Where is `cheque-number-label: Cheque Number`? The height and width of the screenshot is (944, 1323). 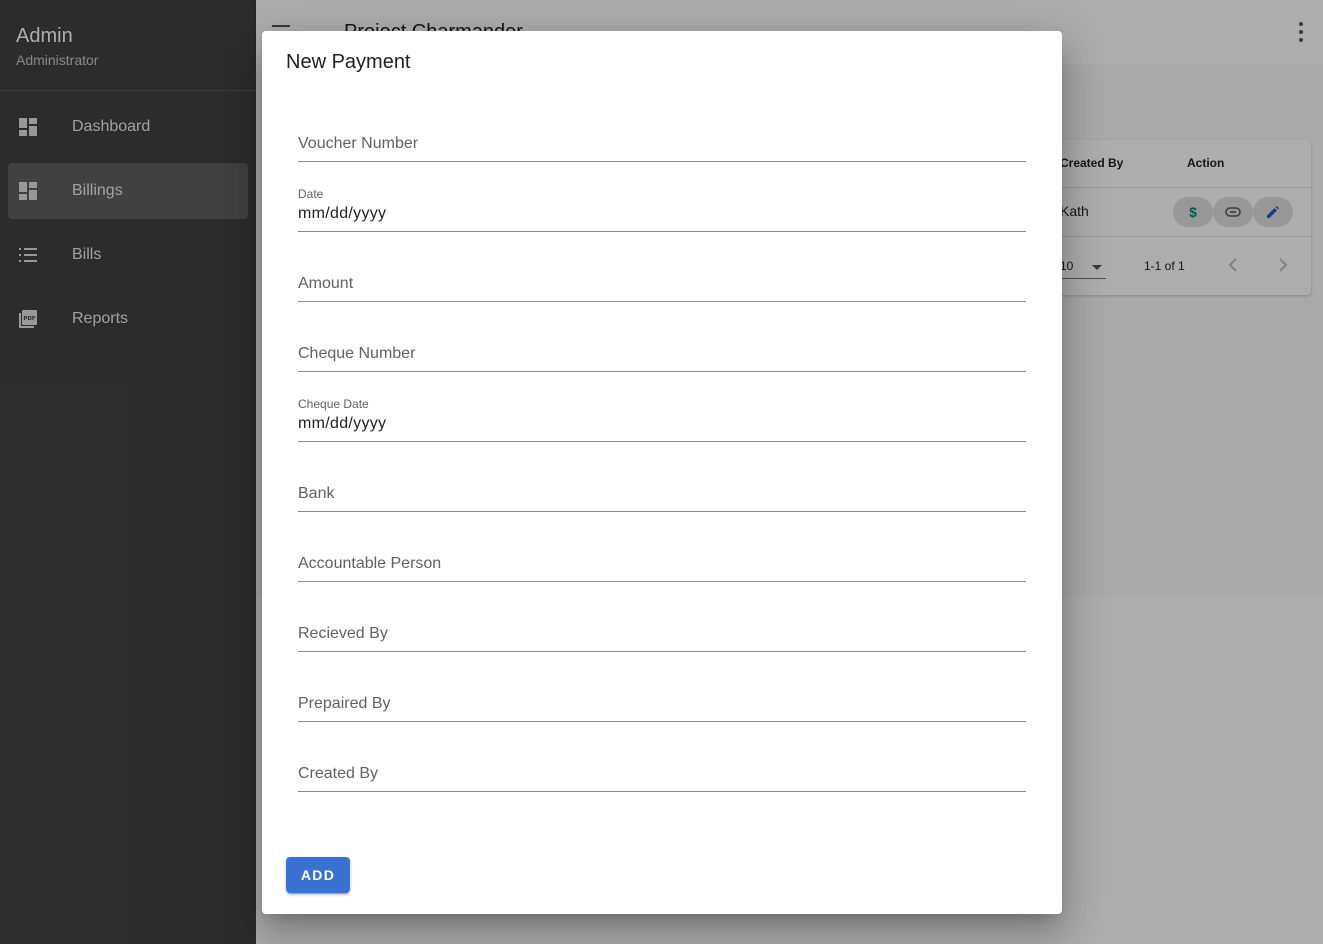 cheque-number-label: Cheque Number is located at coordinates (357, 353).